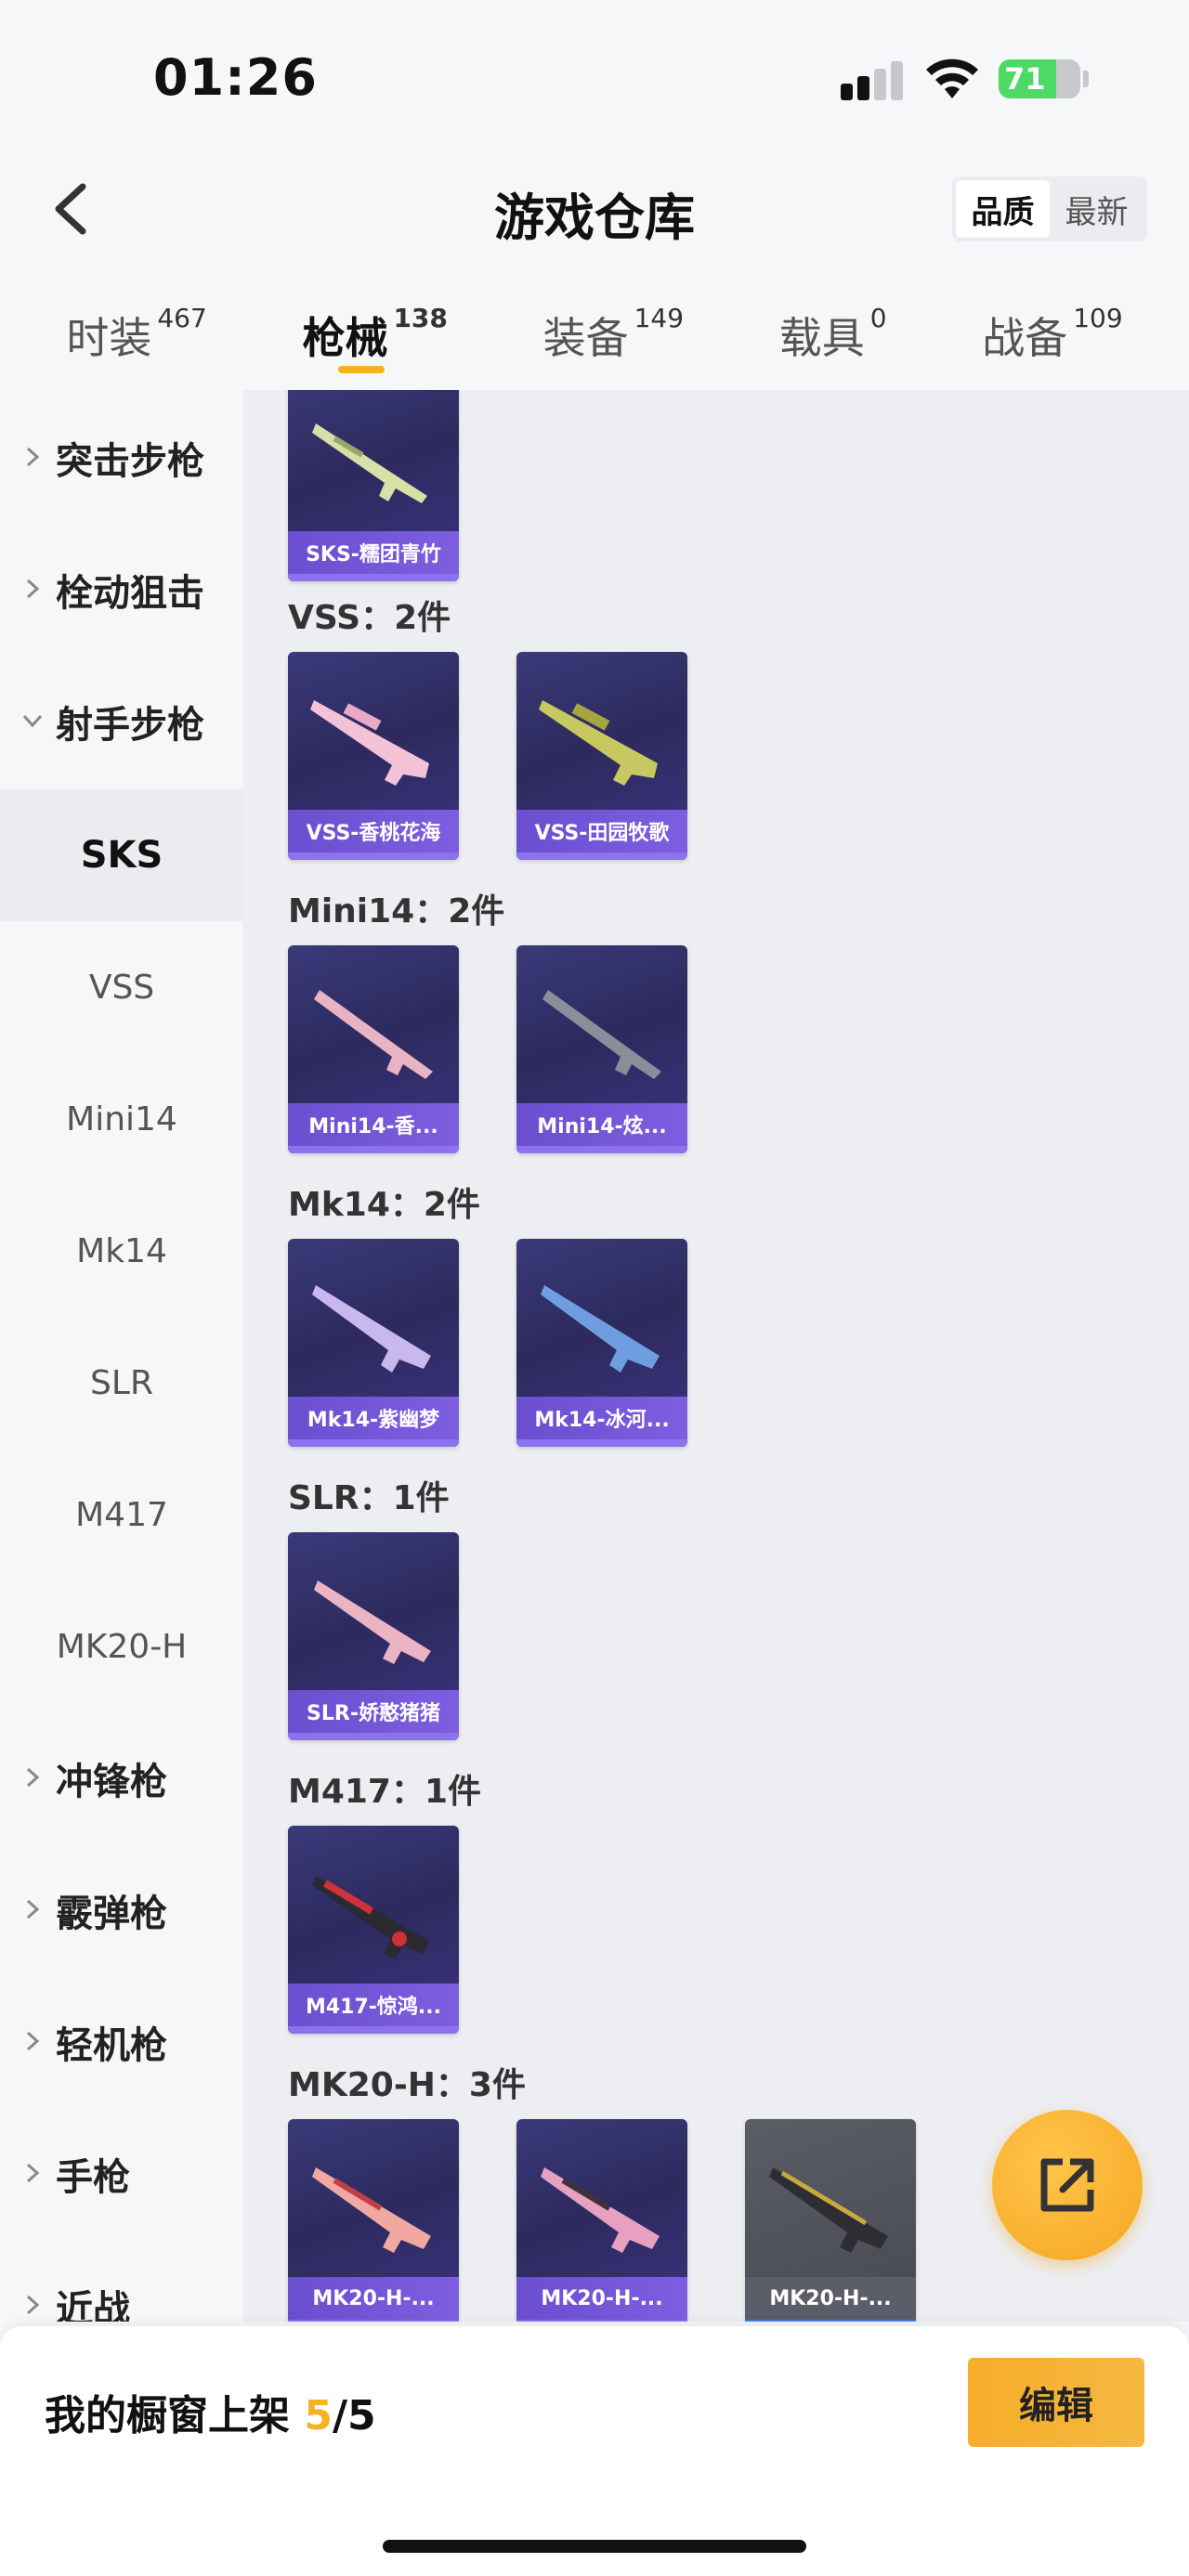 Image resolution: width=1189 pixels, height=2576 pixels. What do you see at coordinates (375, 339) in the screenshot?
I see `tab-guns: 枪械 138` at bounding box center [375, 339].